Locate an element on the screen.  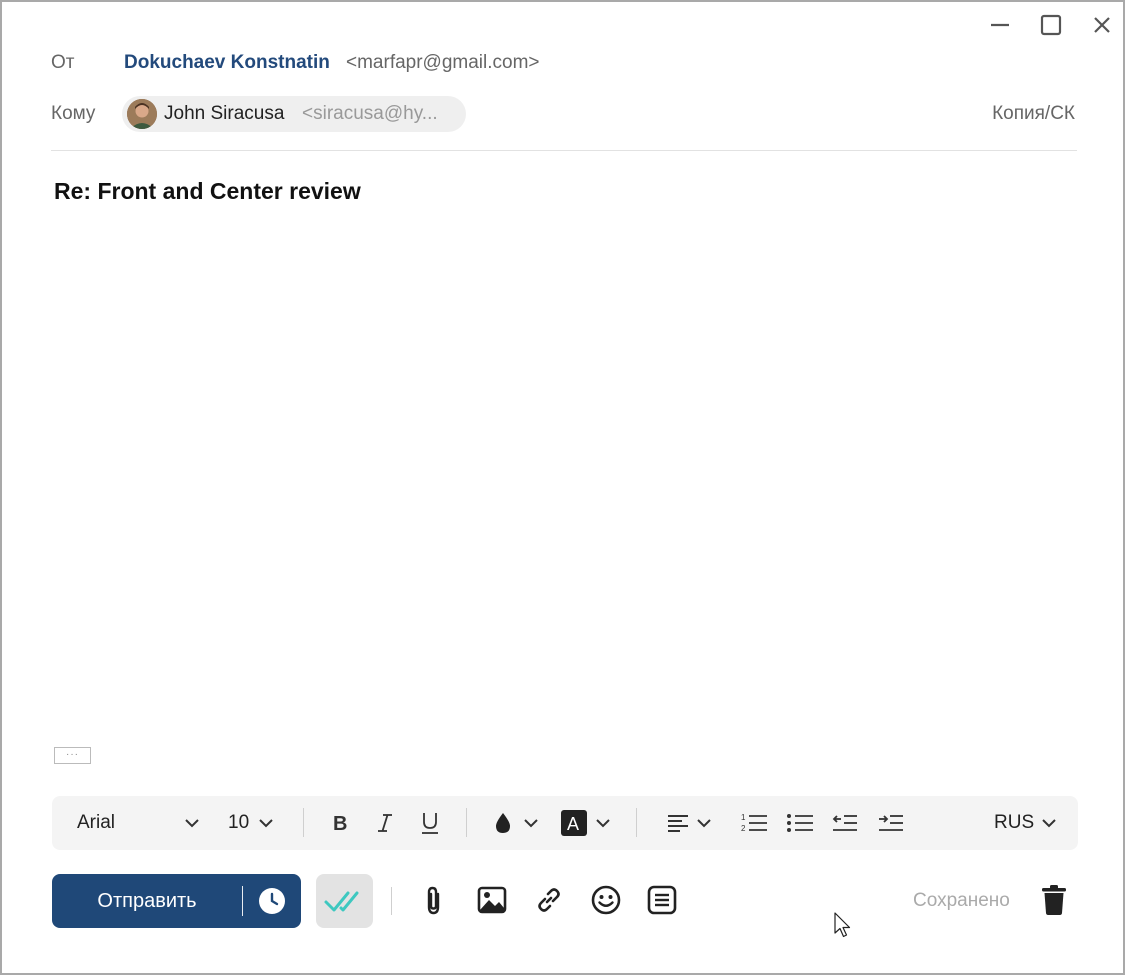
mouse-cursor-icon is located at coordinates (842, 925).